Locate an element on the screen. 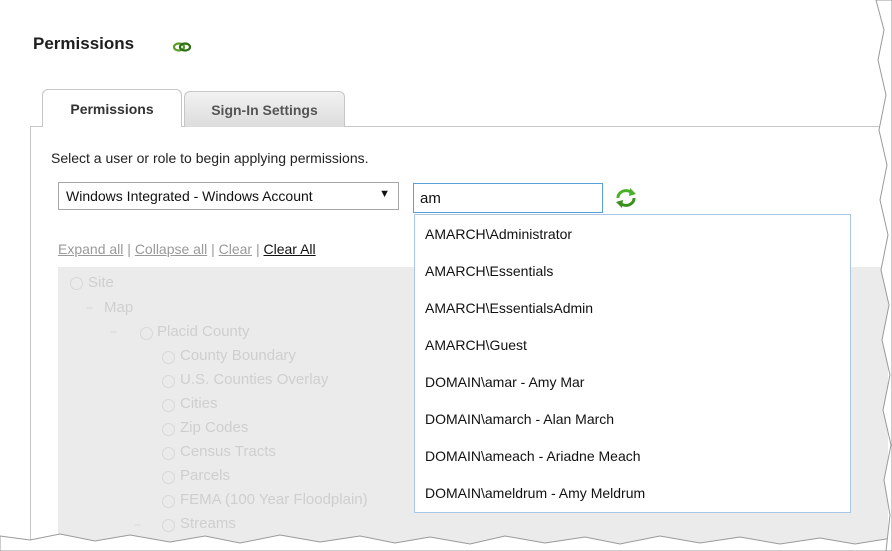  auth-type-select: Windows Integrated - Windows Account ▼ is located at coordinates (228, 196).